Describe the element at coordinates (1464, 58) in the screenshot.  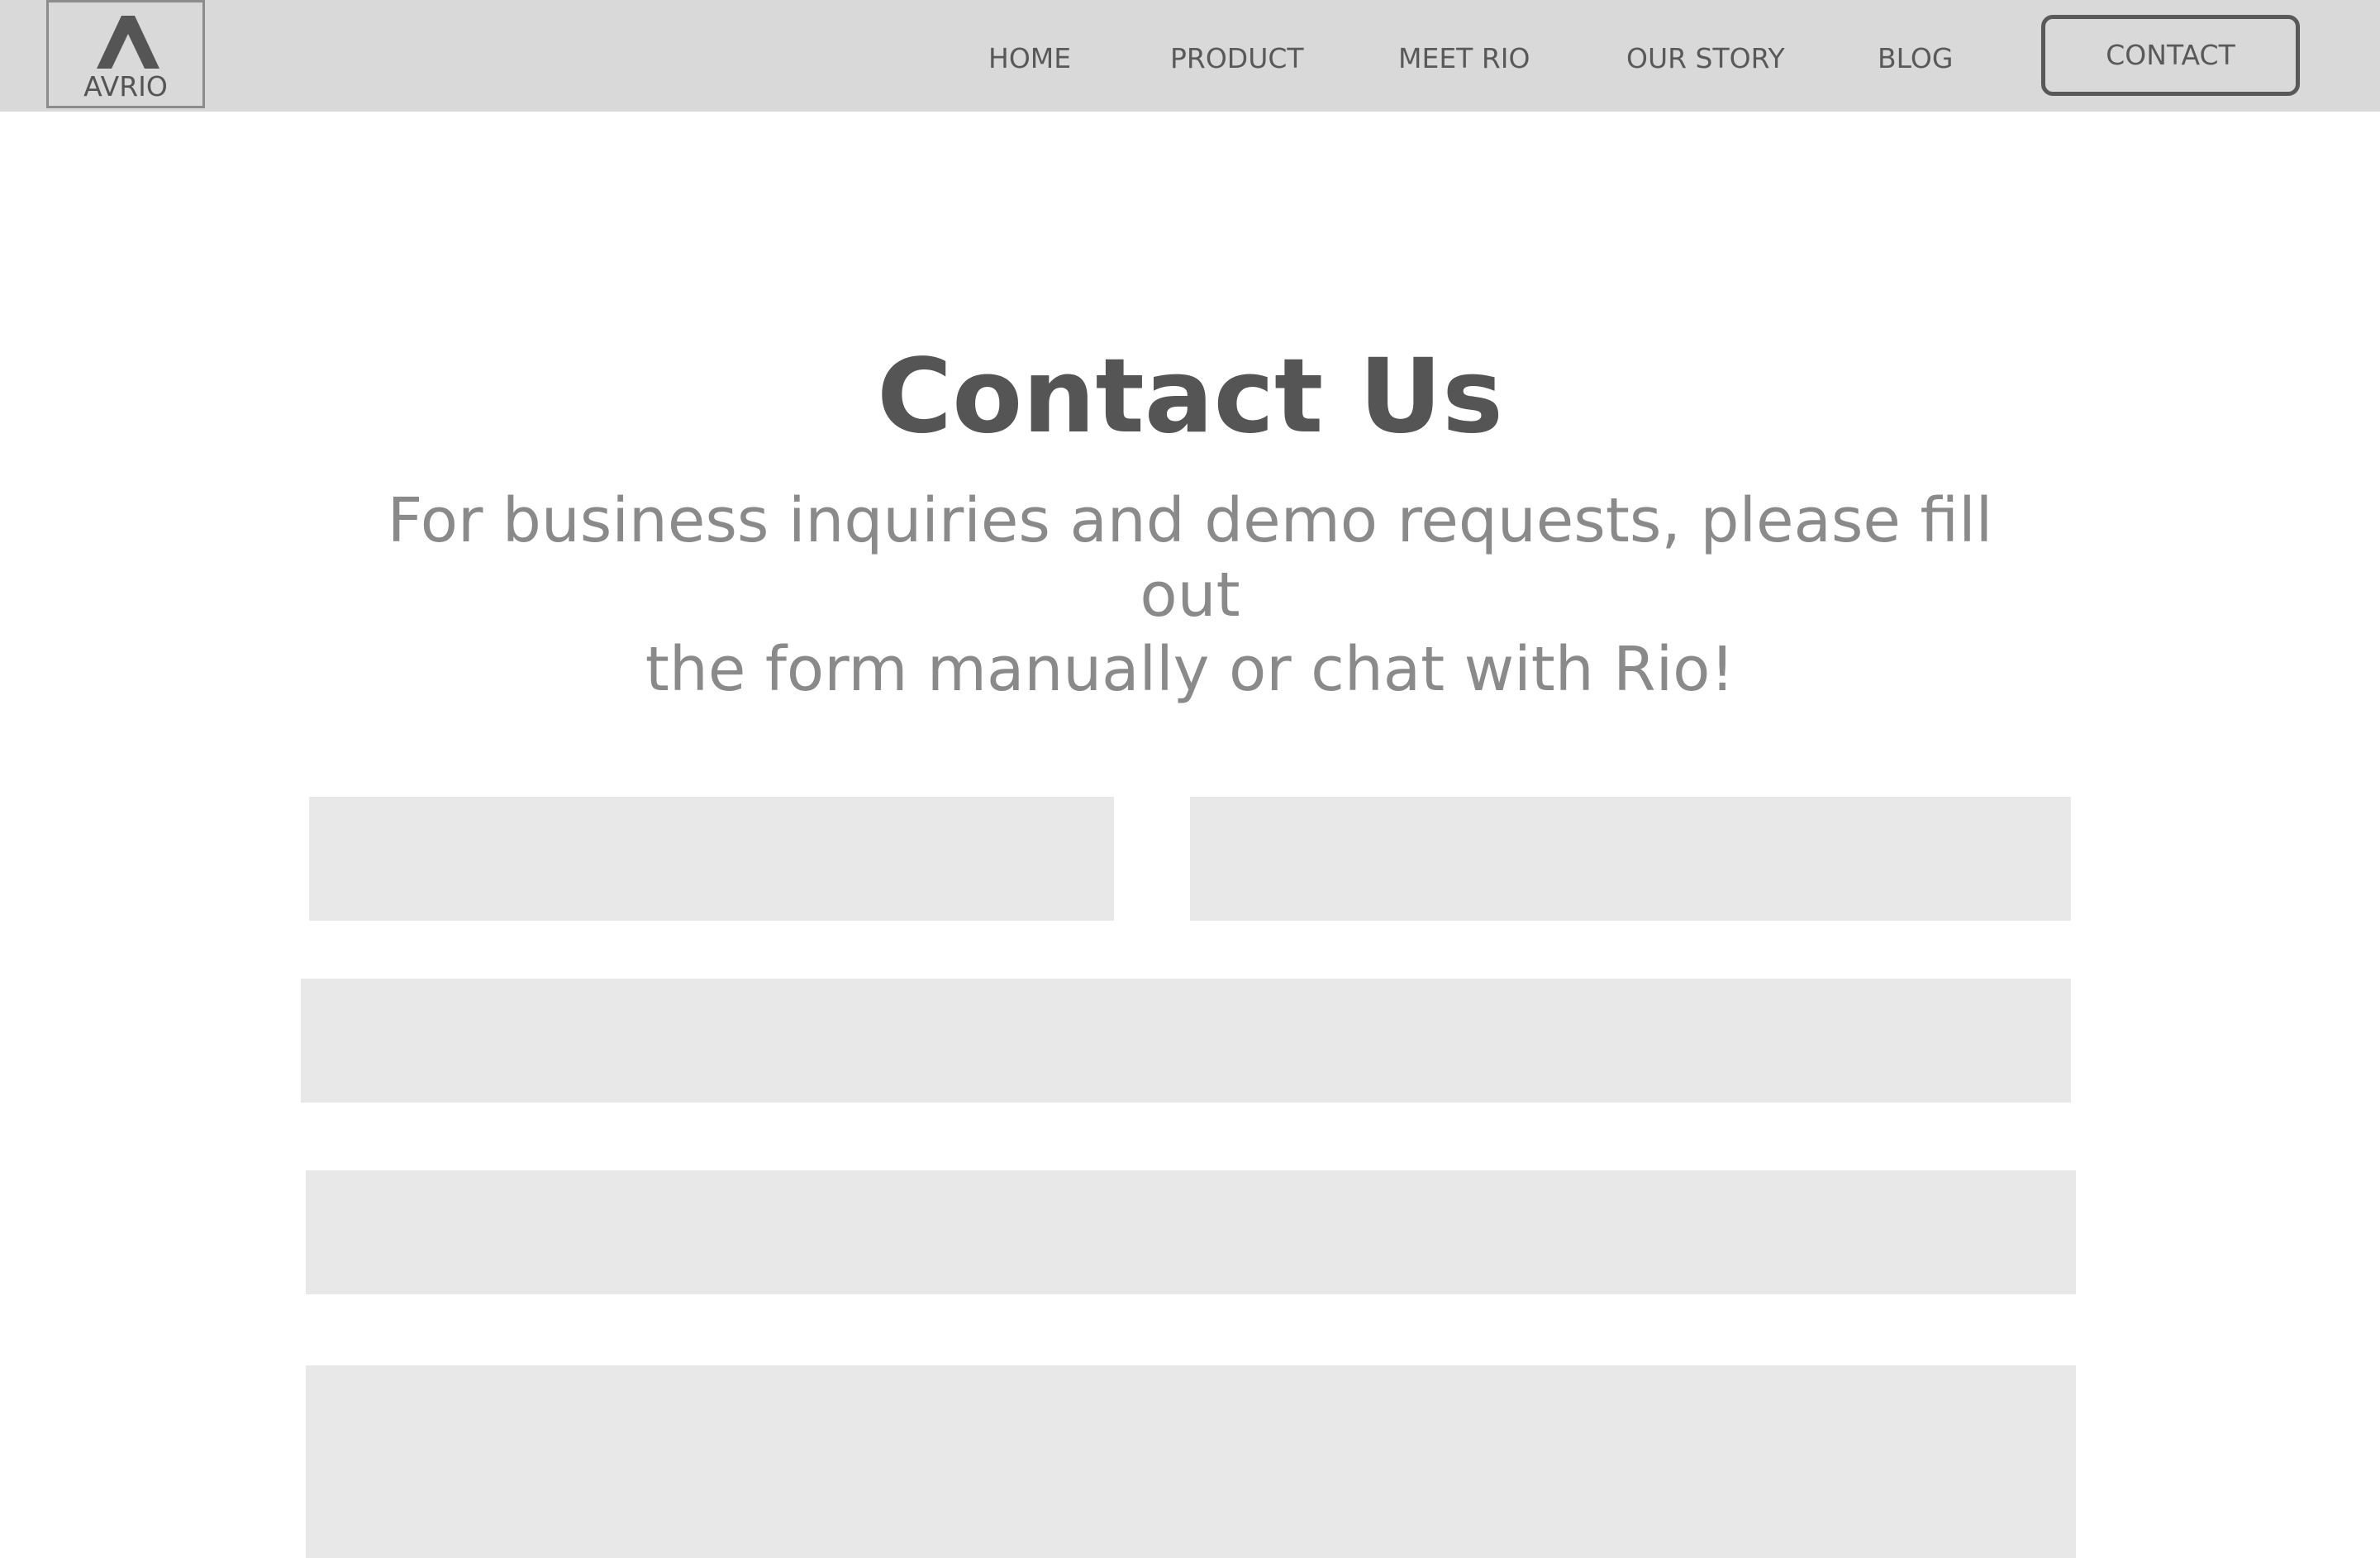
I see `nav-meet-rio: MEET RIO` at that location.